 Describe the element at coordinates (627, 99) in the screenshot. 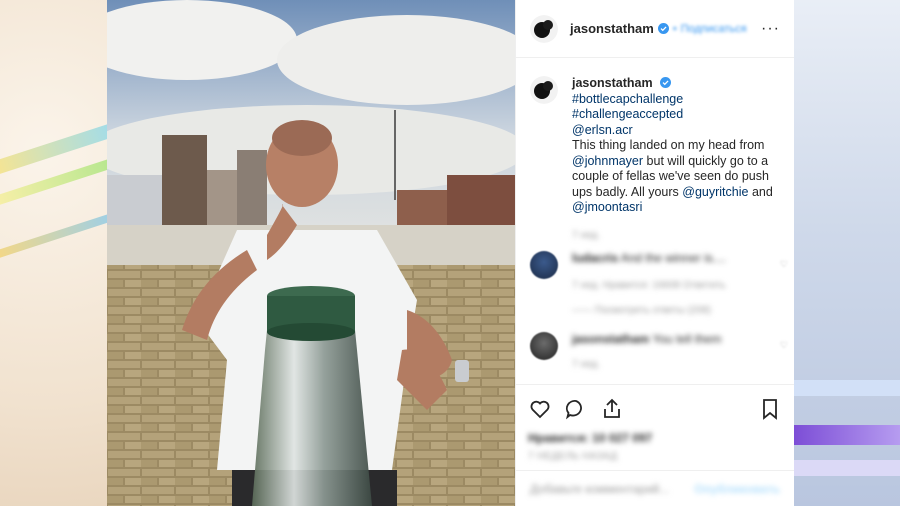

I see `hashtag-bottlecapchallenge: #bottlecapchallenge` at that location.